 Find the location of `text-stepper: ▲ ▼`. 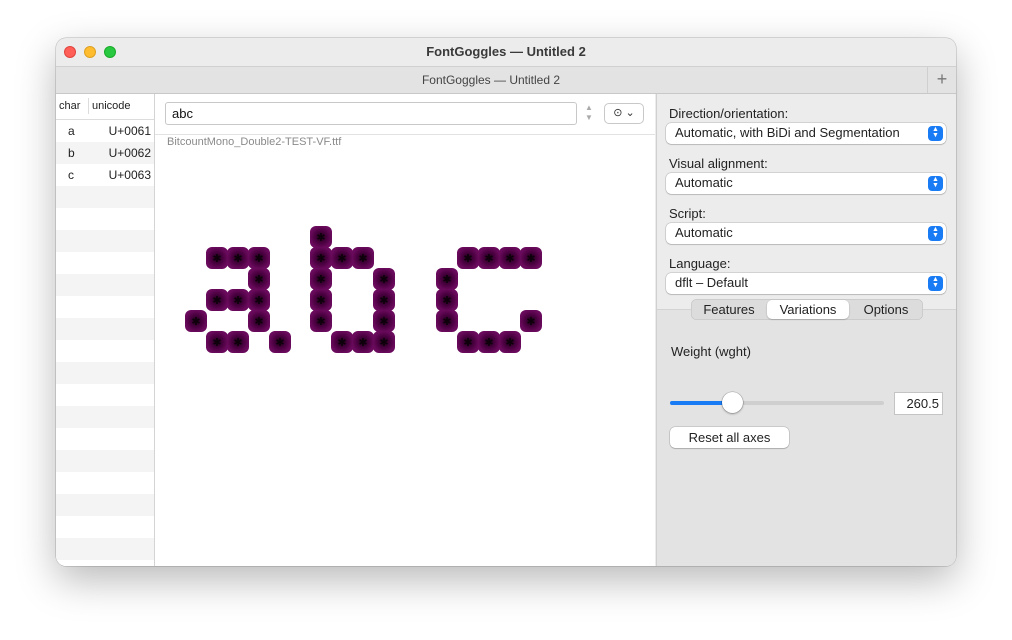

text-stepper: ▲ ▼ is located at coordinates (589, 114).